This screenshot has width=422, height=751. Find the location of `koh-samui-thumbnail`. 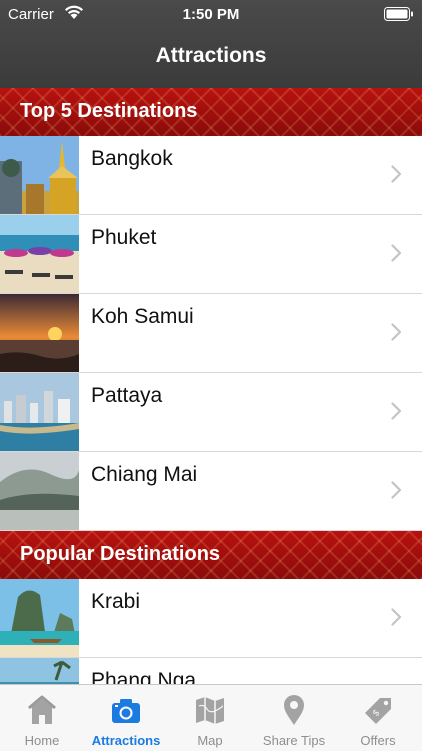

koh-samui-thumbnail is located at coordinates (39, 333).